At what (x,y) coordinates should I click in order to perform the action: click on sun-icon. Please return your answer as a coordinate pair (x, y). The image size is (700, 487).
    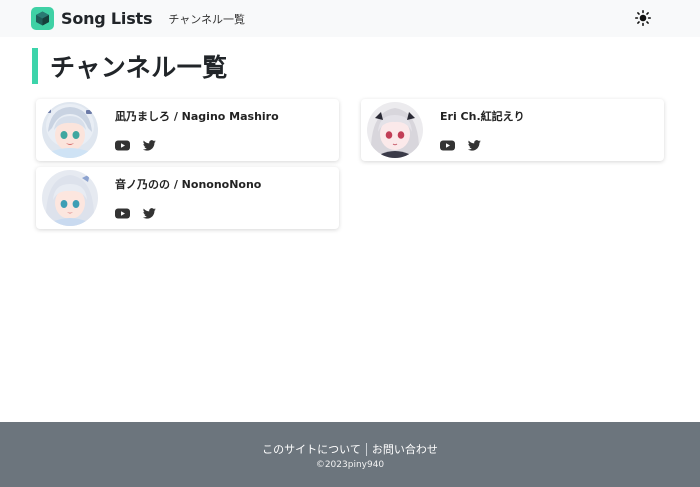
    Looking at the image, I should click on (643, 18).